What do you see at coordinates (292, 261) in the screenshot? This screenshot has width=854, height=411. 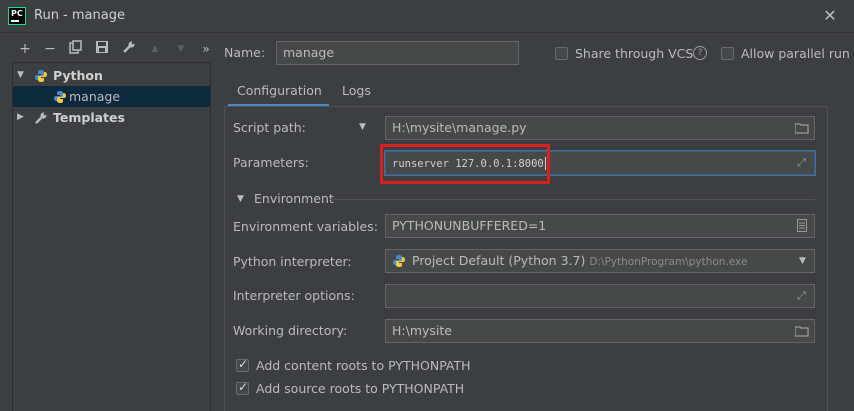 I see `interpreter-label: Python interpreter:` at bounding box center [292, 261].